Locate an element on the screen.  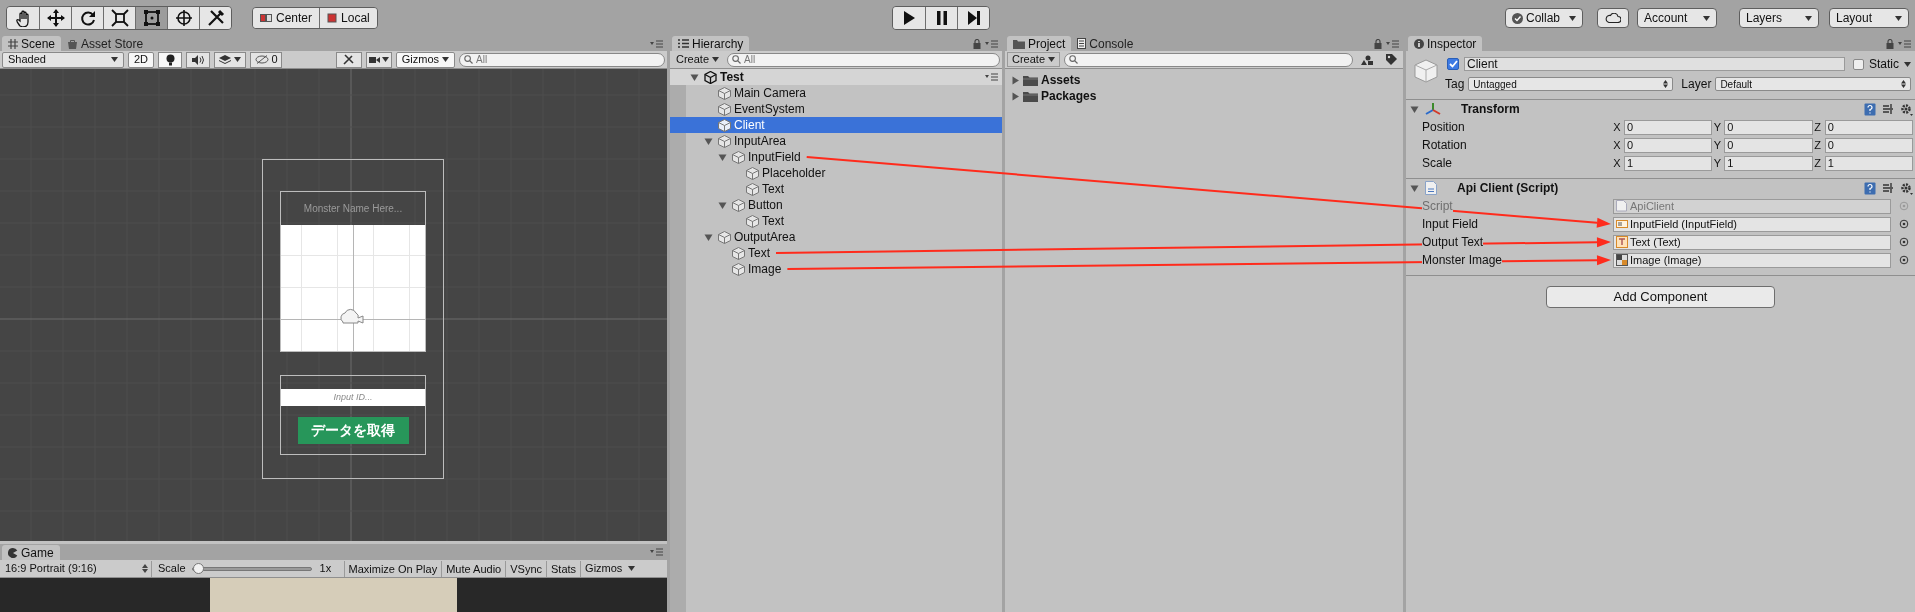
field-label: Rotation is located at coordinates (1445, 145).